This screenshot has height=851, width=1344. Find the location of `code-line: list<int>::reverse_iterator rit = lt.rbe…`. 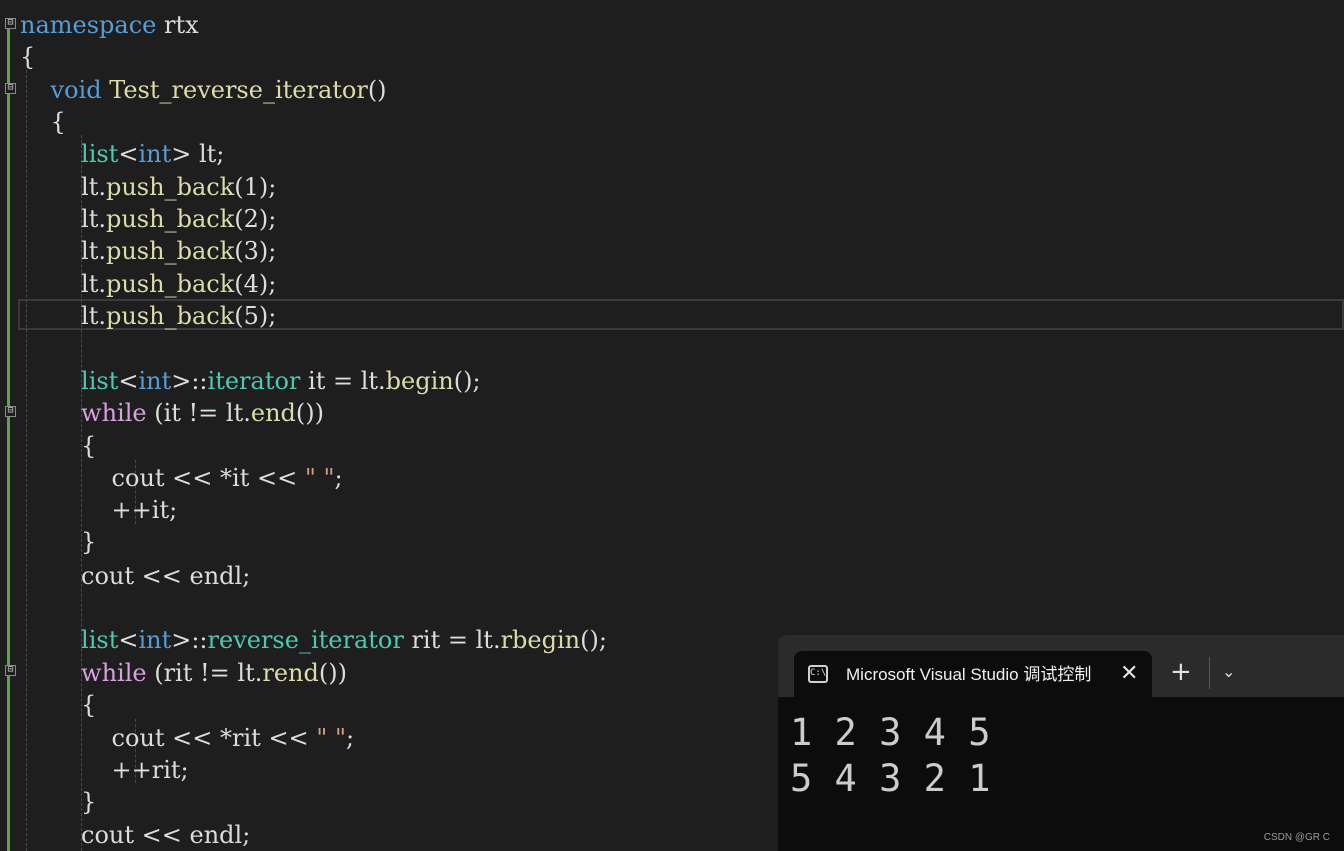

code-line: list<int>::reverse_iterator rit = lt.rbe… is located at coordinates (313, 640).